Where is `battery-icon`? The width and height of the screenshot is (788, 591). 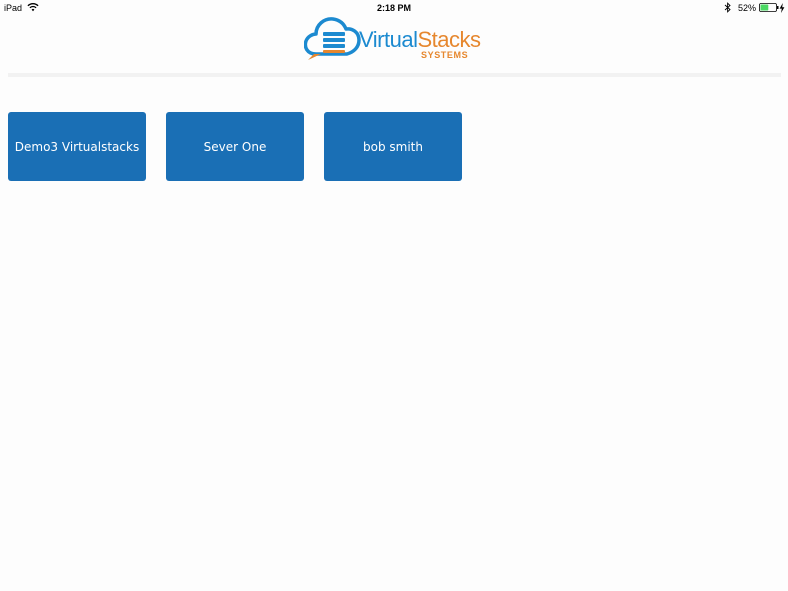
battery-icon is located at coordinates (769, 7).